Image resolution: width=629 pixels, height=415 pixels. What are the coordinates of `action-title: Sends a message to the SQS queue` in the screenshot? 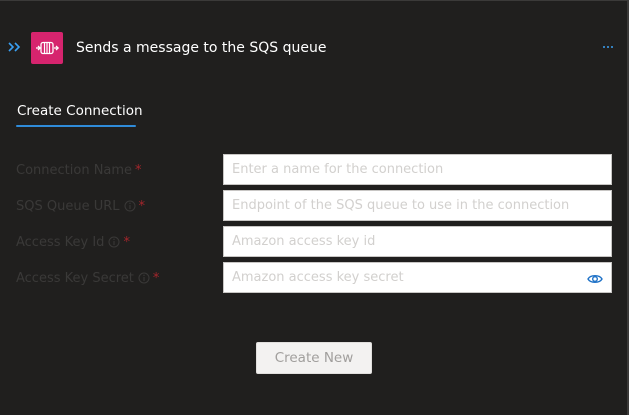 It's located at (201, 48).